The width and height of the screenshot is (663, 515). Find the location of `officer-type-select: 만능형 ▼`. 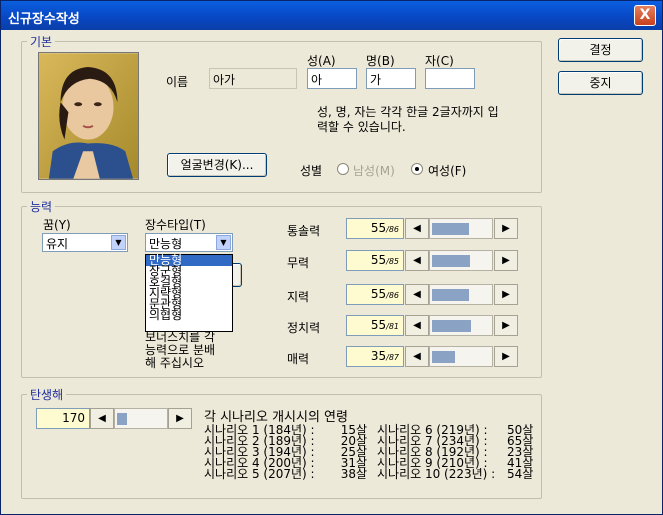

officer-type-select: 만능형 ▼ is located at coordinates (189, 242).